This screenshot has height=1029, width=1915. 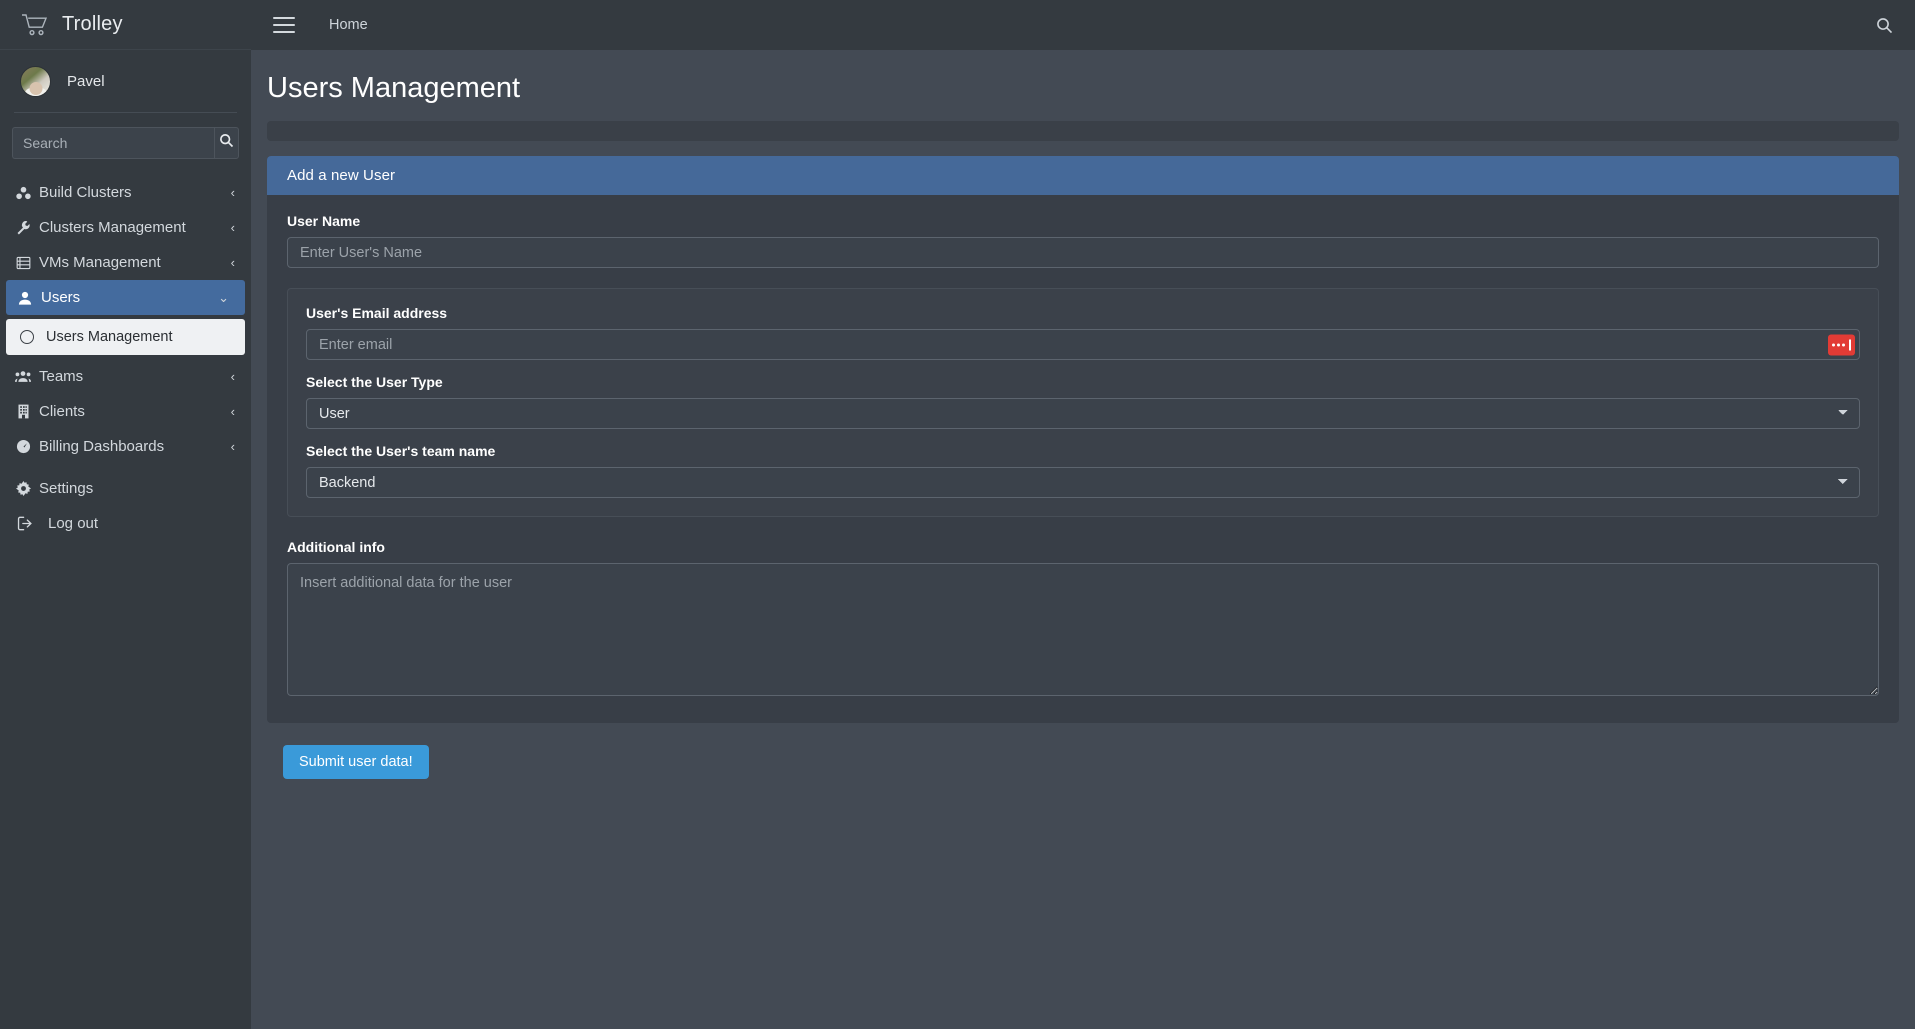 What do you see at coordinates (1083, 131) in the screenshot?
I see `content-strip` at bounding box center [1083, 131].